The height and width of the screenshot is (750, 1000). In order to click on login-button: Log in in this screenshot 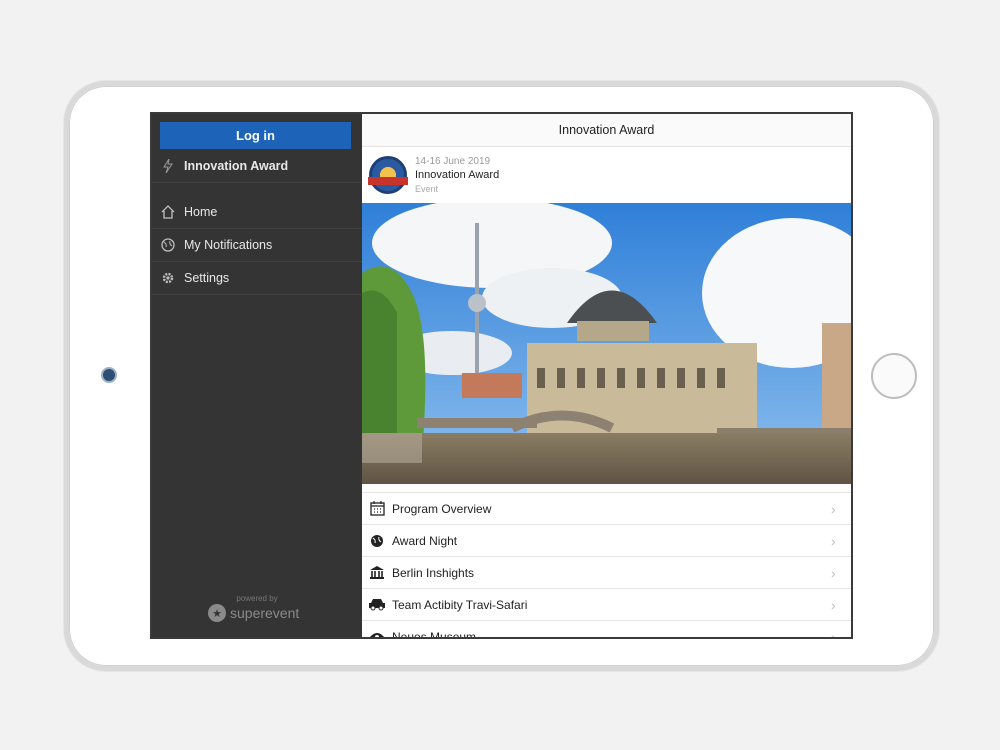, I will do `click(255, 135)`.